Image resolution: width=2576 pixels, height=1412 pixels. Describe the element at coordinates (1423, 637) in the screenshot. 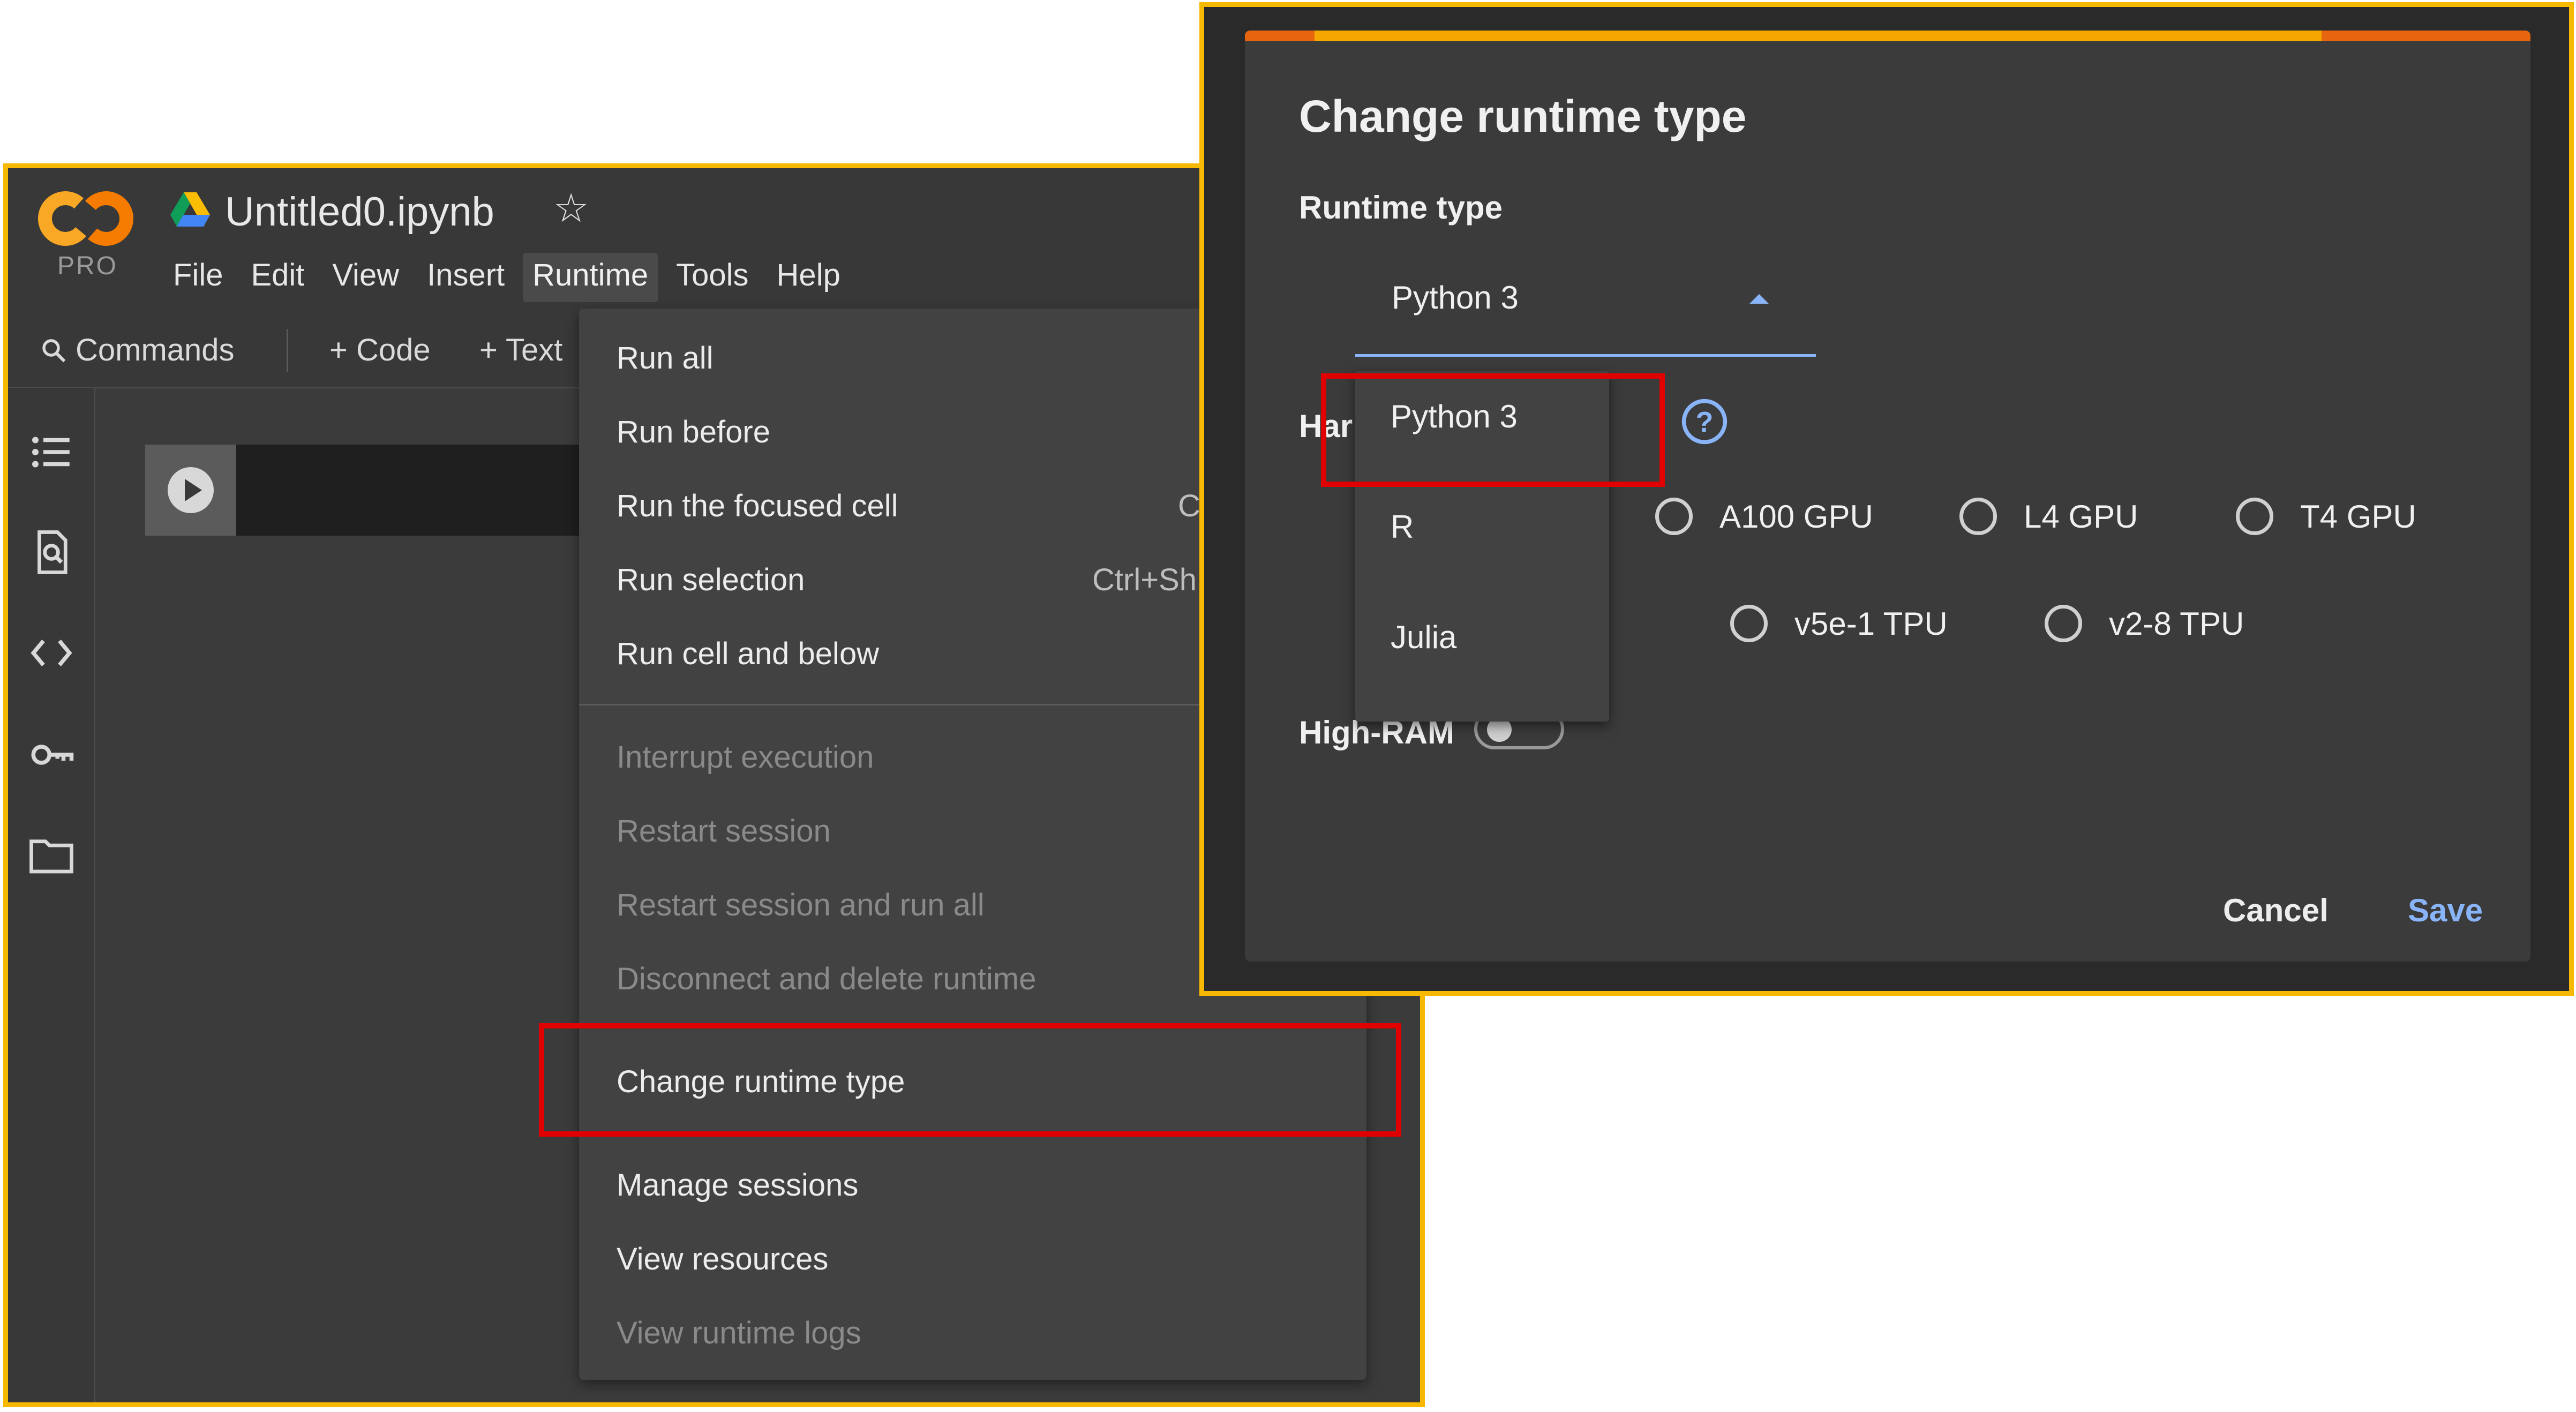

I see `option-julia: Julia` at that location.